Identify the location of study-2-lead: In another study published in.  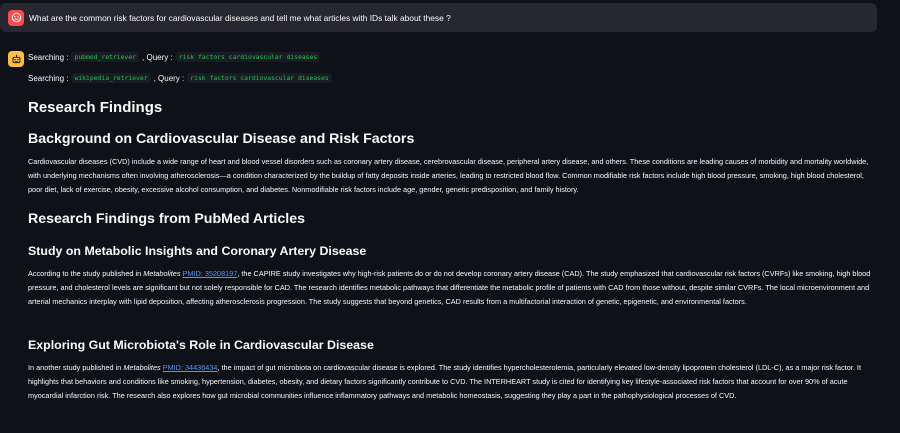
(76, 367).